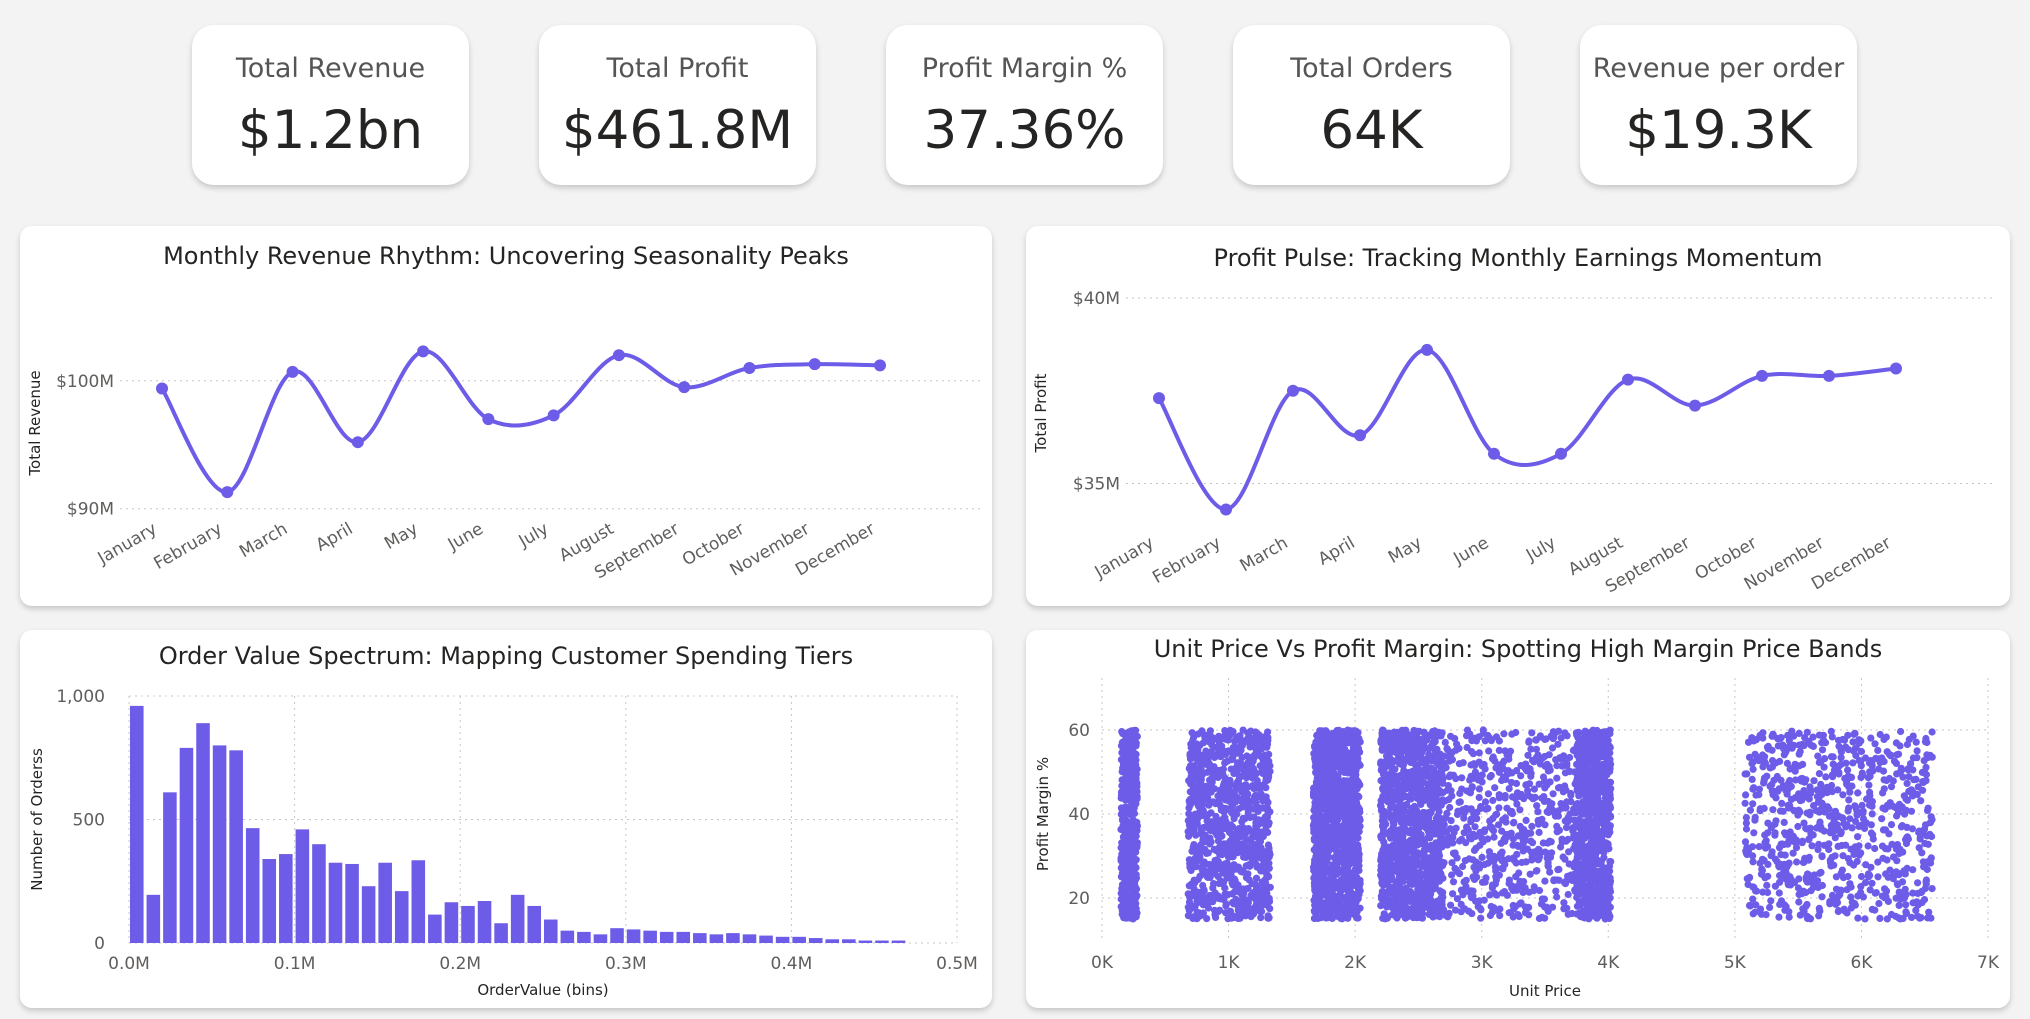  What do you see at coordinates (1371, 130) in the screenshot?
I see `kpi-value: 64K` at bounding box center [1371, 130].